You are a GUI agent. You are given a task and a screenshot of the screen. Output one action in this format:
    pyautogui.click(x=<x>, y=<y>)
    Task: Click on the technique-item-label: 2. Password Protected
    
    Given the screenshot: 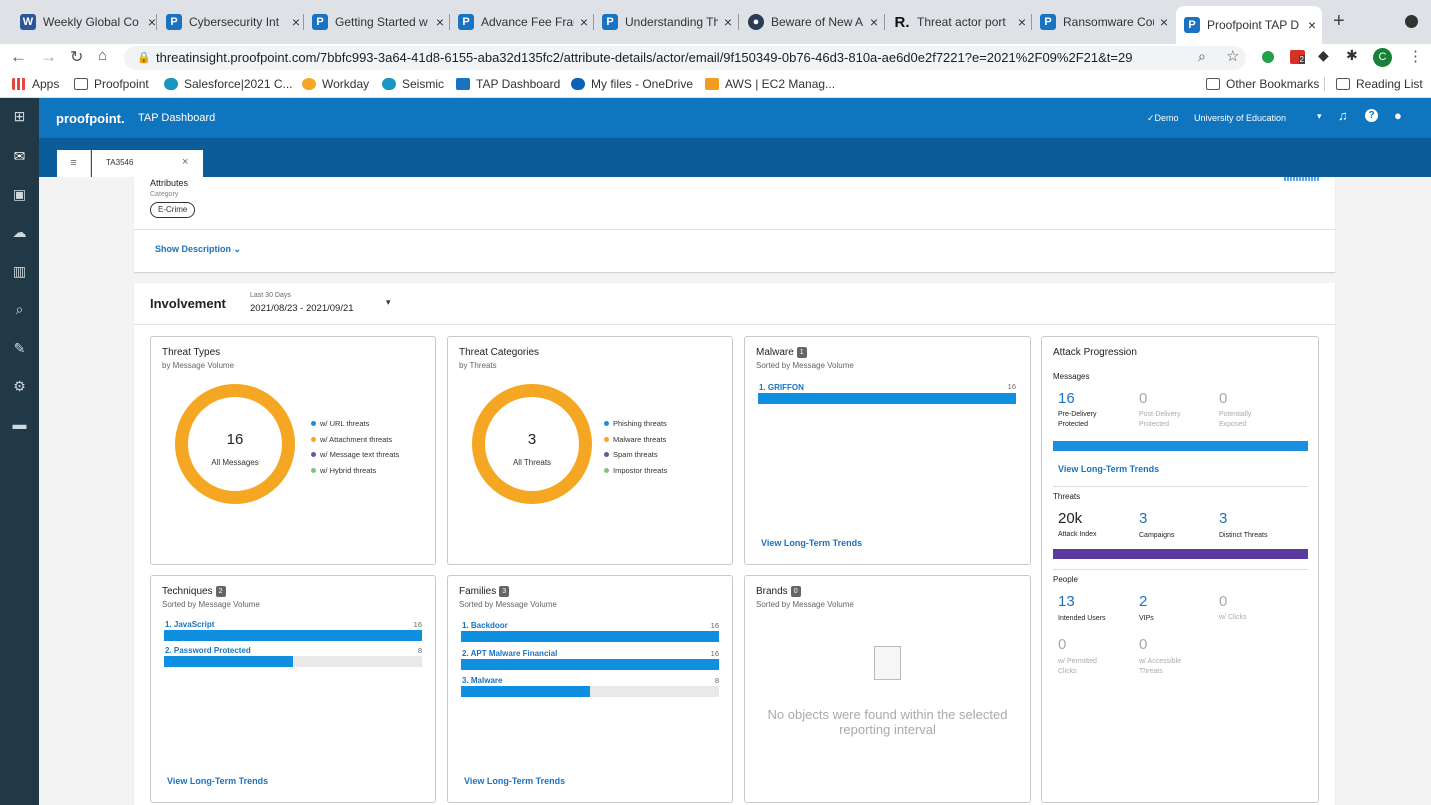 What is the action you would take?
    pyautogui.click(x=208, y=650)
    